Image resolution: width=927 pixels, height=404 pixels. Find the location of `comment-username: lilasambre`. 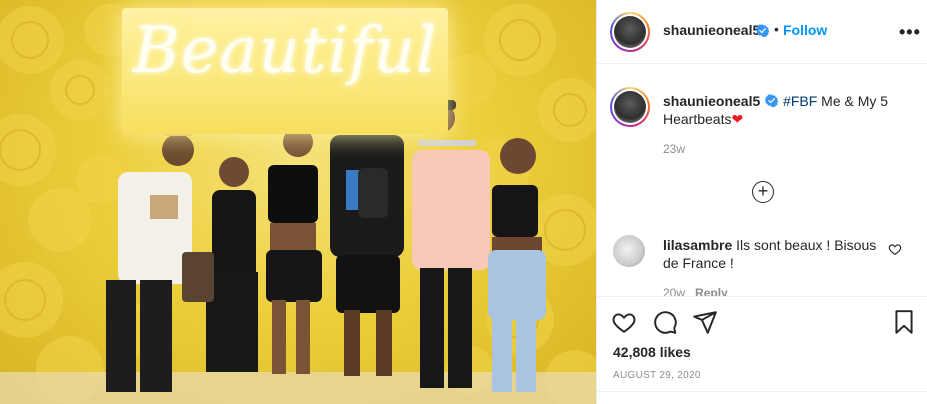

comment-username: lilasambre is located at coordinates (697, 245).